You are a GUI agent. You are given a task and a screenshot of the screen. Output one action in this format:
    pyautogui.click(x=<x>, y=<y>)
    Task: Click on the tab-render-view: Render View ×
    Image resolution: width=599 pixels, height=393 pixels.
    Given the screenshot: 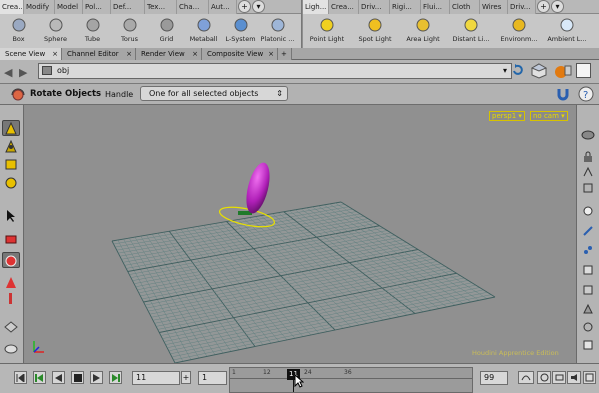 What is the action you would take?
    pyautogui.click(x=169, y=54)
    